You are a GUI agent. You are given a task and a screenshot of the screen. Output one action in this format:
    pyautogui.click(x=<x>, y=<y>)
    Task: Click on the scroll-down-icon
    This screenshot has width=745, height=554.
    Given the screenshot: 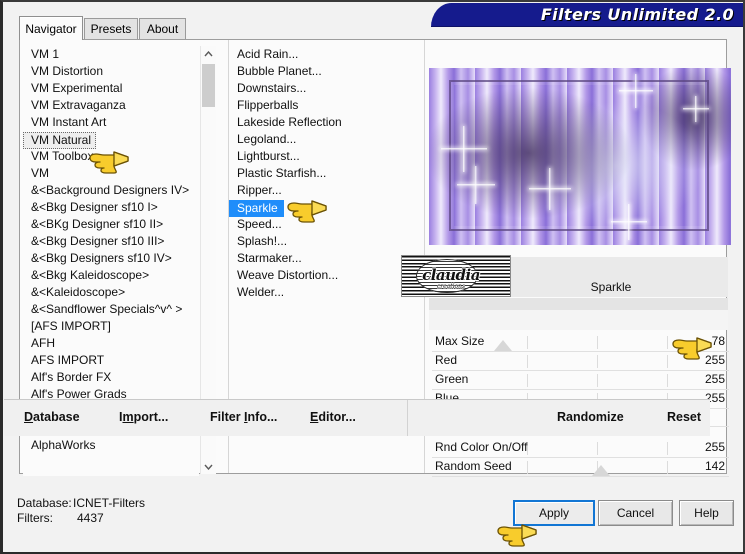 What is the action you would take?
    pyautogui.click(x=208, y=466)
    